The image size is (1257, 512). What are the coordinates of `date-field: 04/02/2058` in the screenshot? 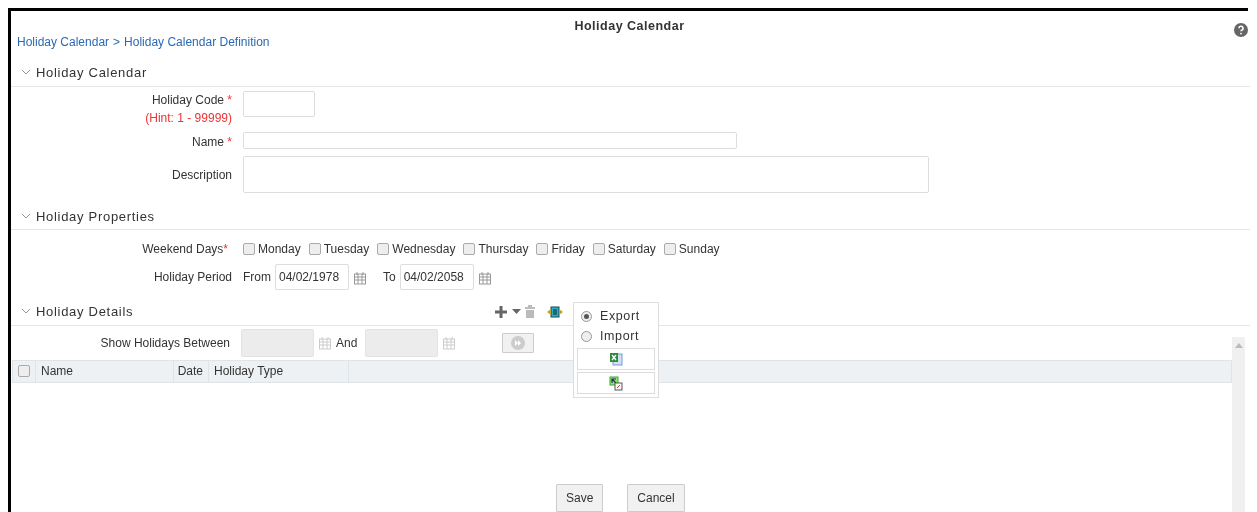 It's located at (436, 277).